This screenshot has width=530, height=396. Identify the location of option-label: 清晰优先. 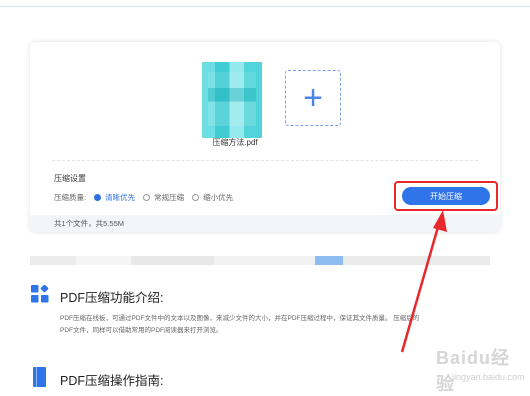
(120, 197).